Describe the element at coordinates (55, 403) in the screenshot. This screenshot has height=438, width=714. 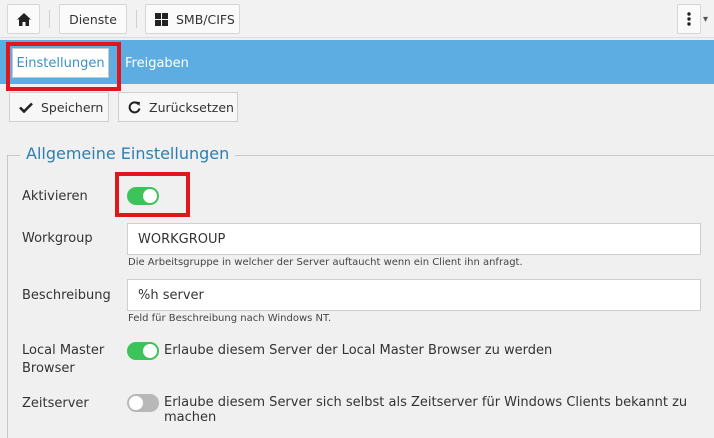
I see `timeserver-label: Zeitserver` at that location.